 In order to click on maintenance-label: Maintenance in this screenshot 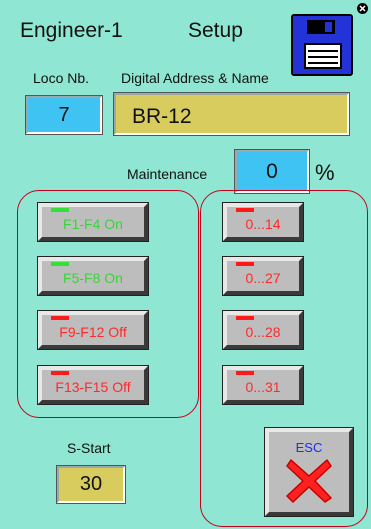, I will do `click(167, 174)`.